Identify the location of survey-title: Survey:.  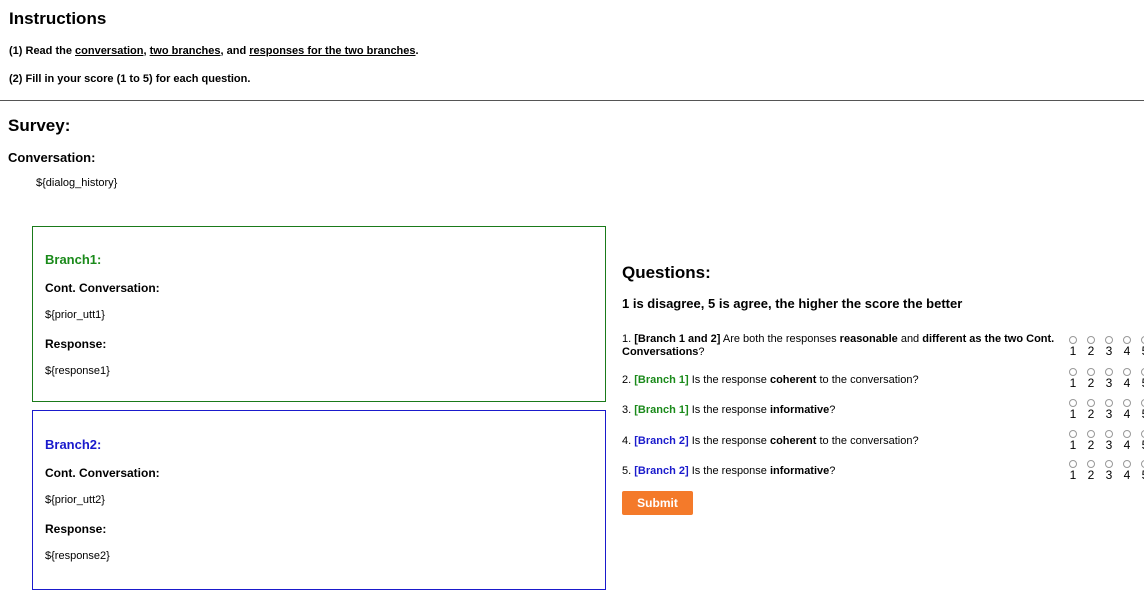
(39, 125).